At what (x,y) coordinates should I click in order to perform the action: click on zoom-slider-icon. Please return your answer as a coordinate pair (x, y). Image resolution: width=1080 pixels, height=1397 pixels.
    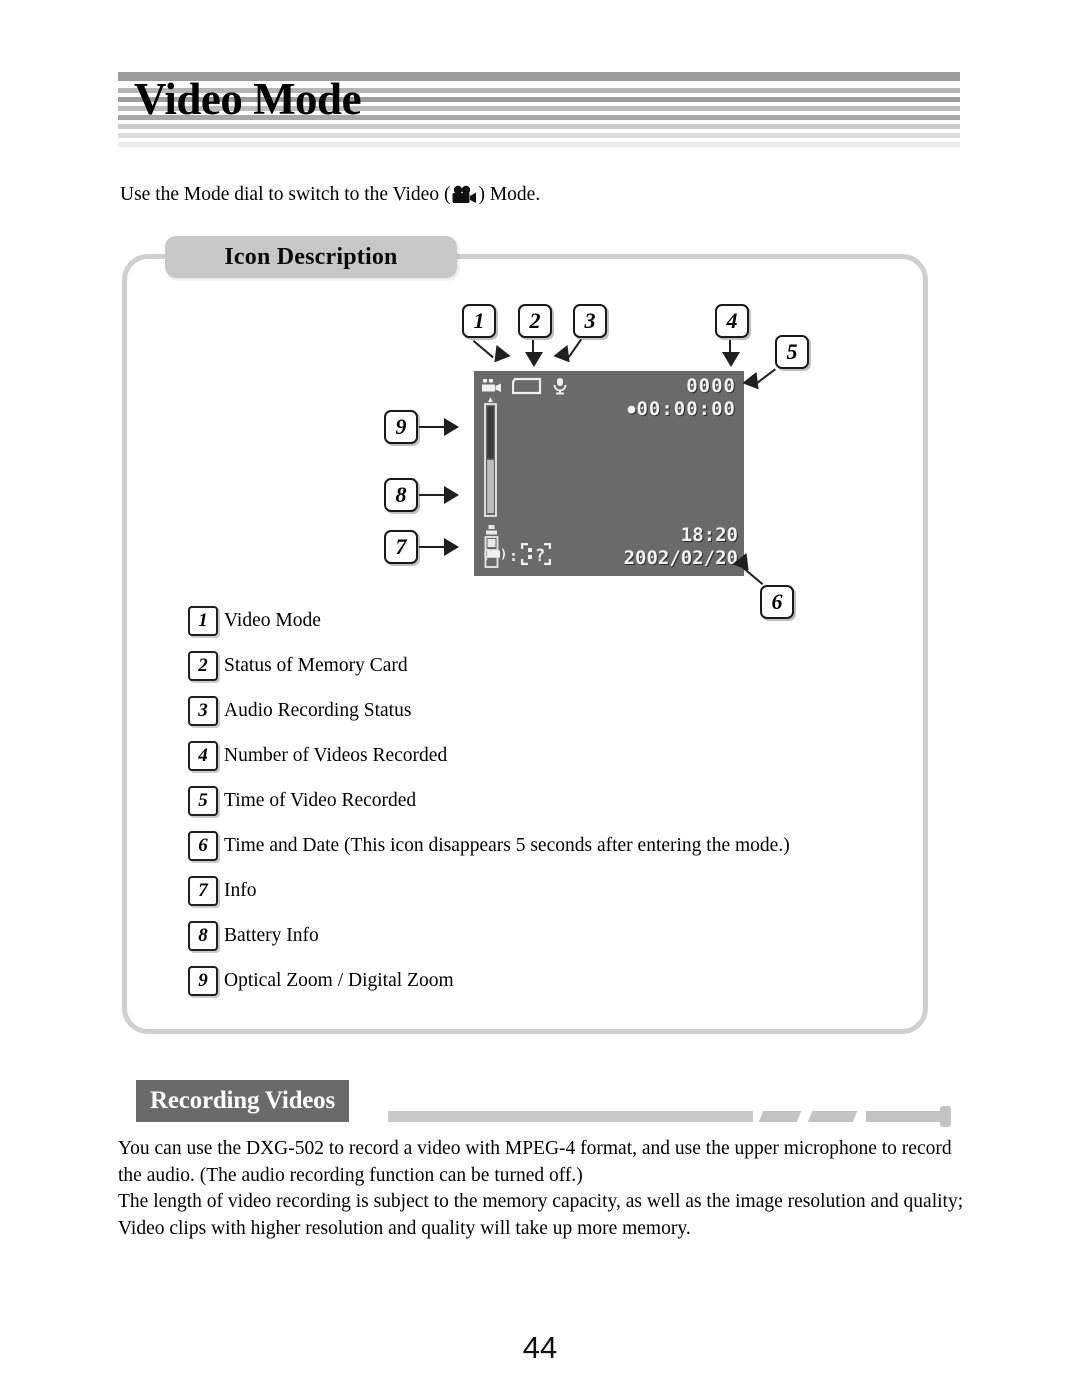
    Looking at the image, I should click on (490, 460).